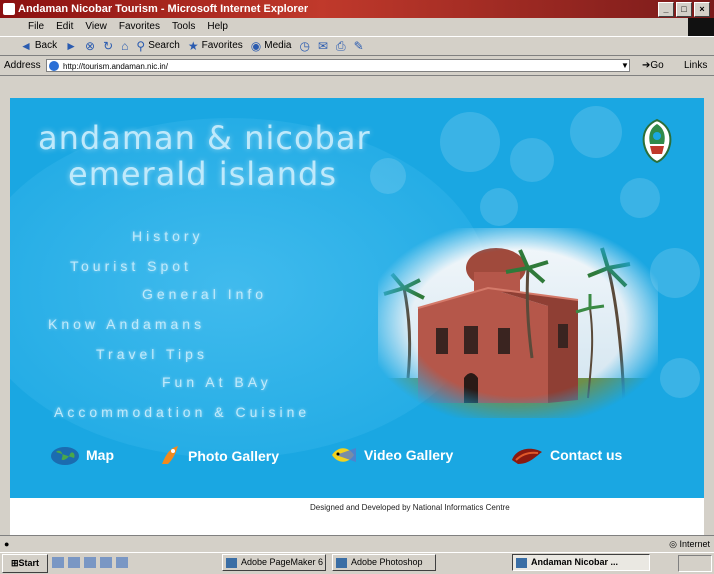 This screenshot has height=574, width=714. What do you see at coordinates (217, 382) in the screenshot?
I see `nav-fun-at-bay: Fun At BAy` at bounding box center [217, 382].